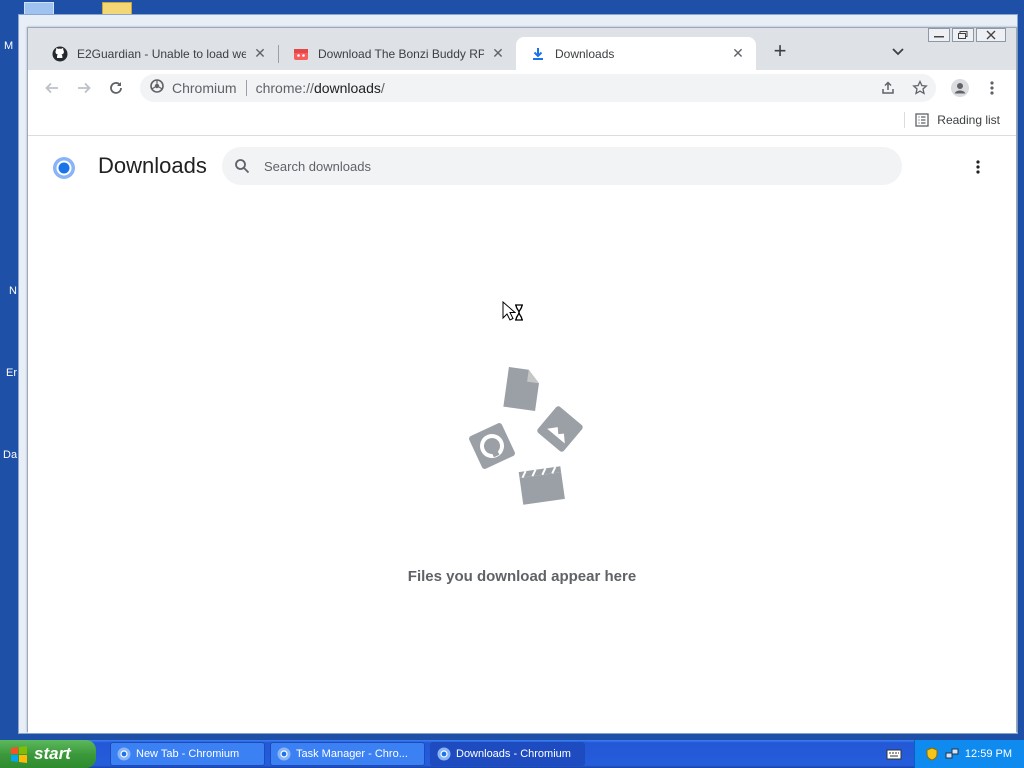 Image resolution: width=1024 pixels, height=768 pixels. What do you see at coordinates (11, 373) in the screenshot?
I see `desktop-label-3: Er` at bounding box center [11, 373].